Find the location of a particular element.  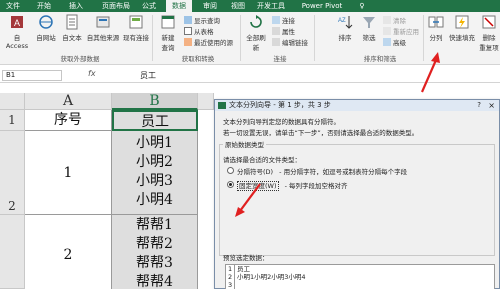

cell-line: 帮帮1 is located at coordinates (154, 225).